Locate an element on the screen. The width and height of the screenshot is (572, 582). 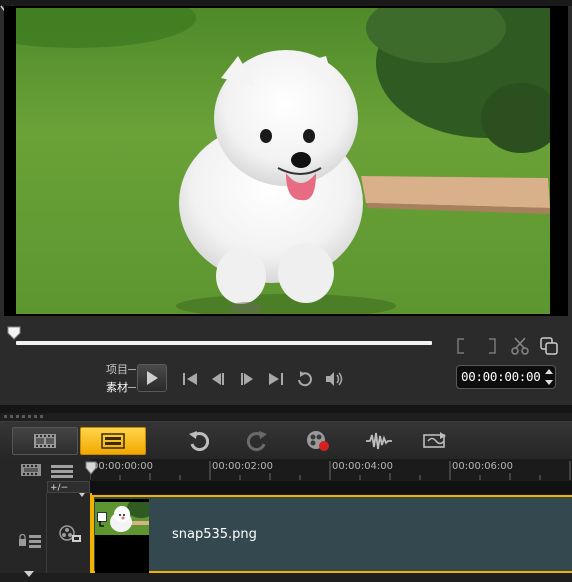
undo-button is located at coordinates (198, 441).